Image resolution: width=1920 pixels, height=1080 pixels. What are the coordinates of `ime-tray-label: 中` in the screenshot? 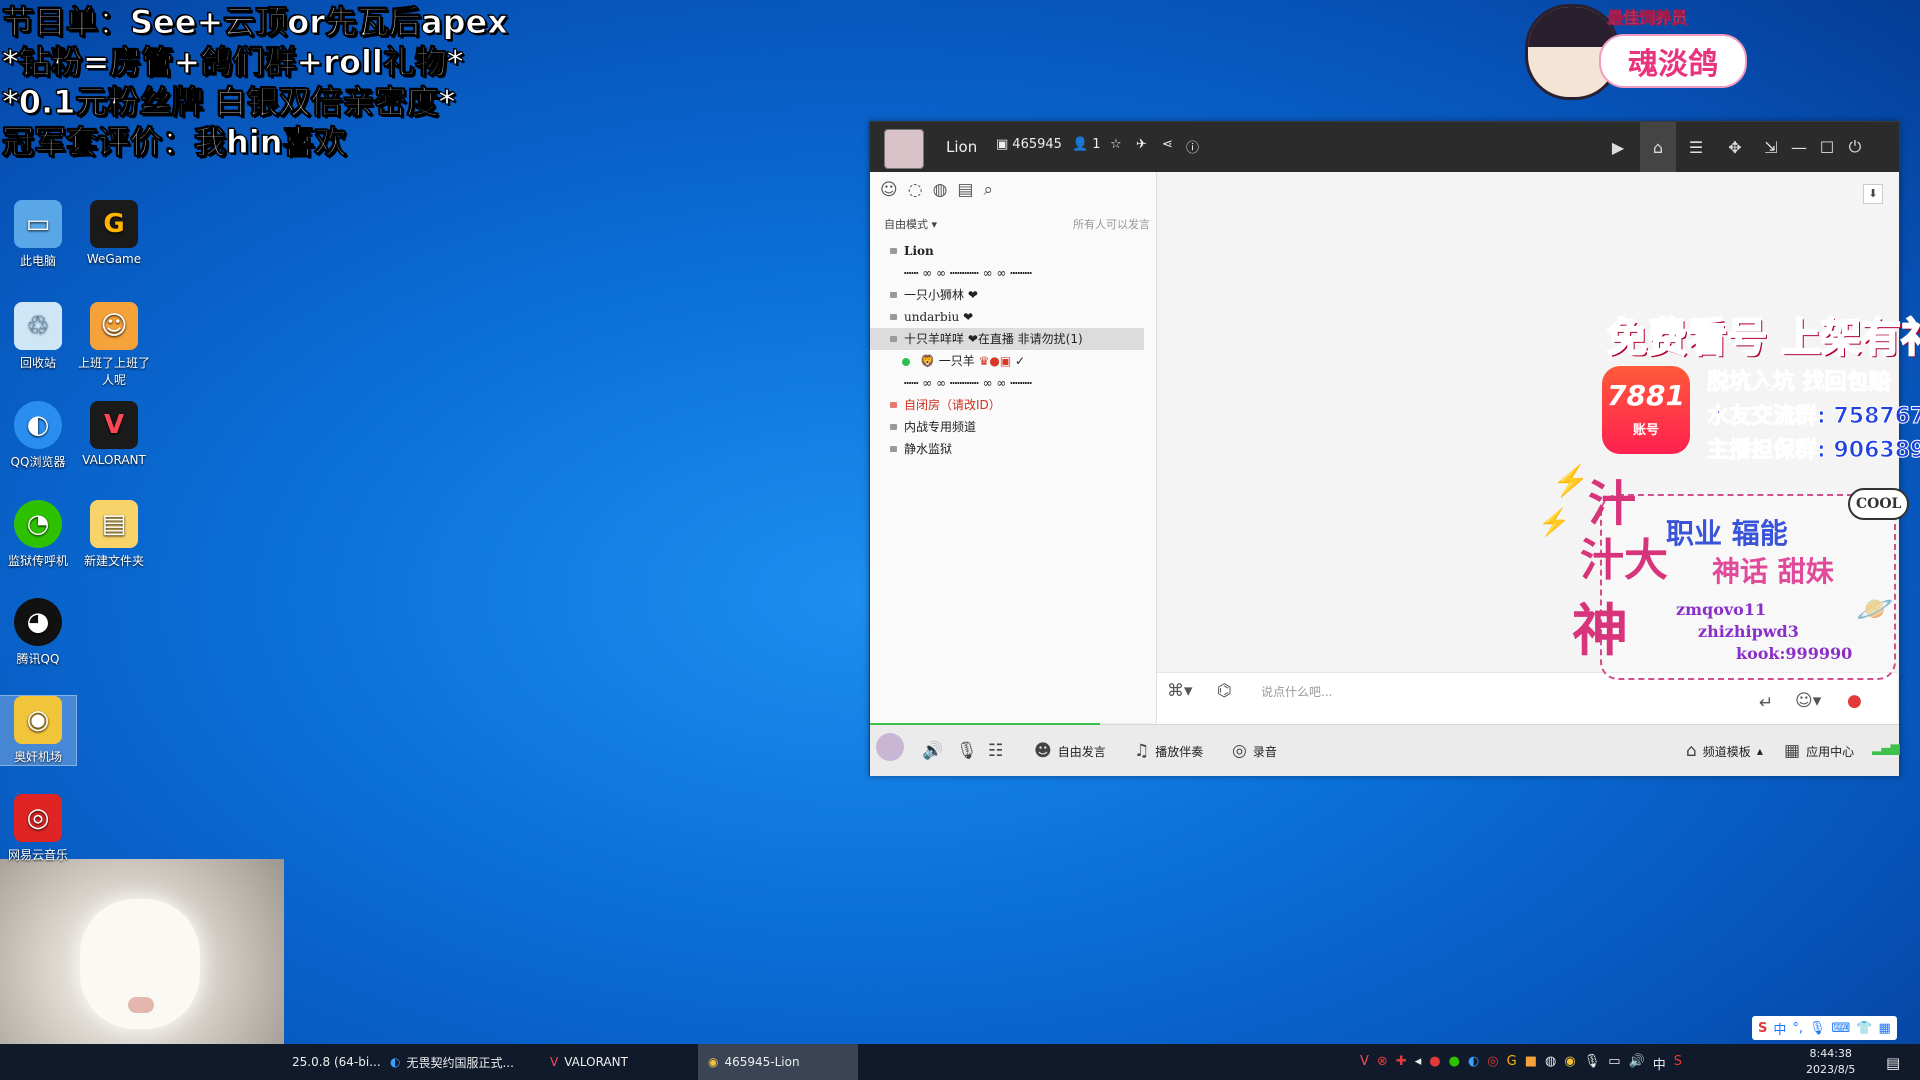 It's located at (1659, 1063).